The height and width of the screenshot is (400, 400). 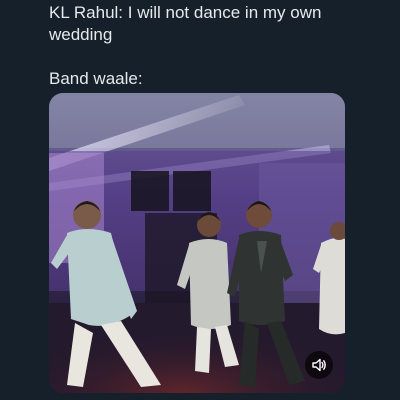 I want to click on speaker-icon, so click(x=319, y=365).